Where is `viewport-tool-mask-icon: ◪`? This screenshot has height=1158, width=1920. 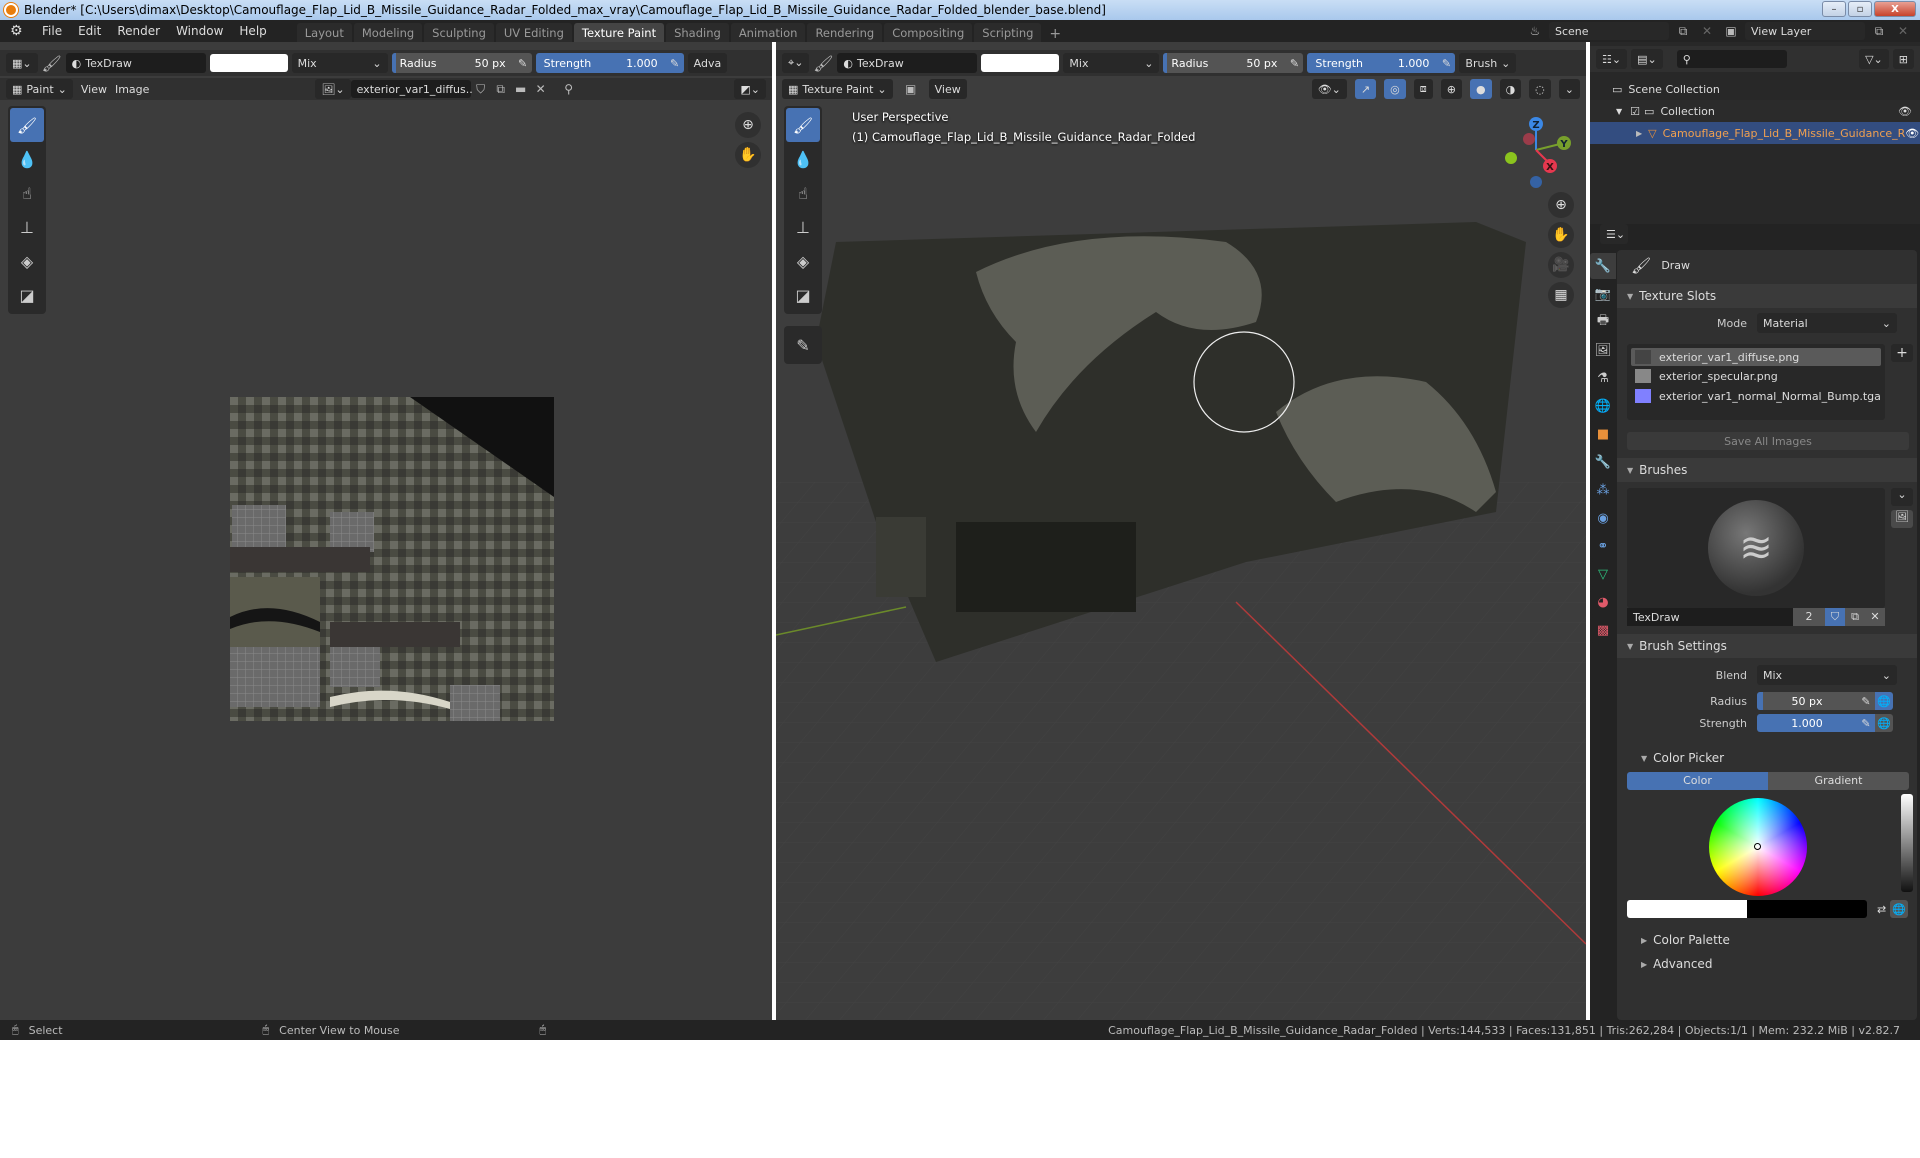 viewport-tool-mask-icon: ◪ is located at coordinates (803, 295).